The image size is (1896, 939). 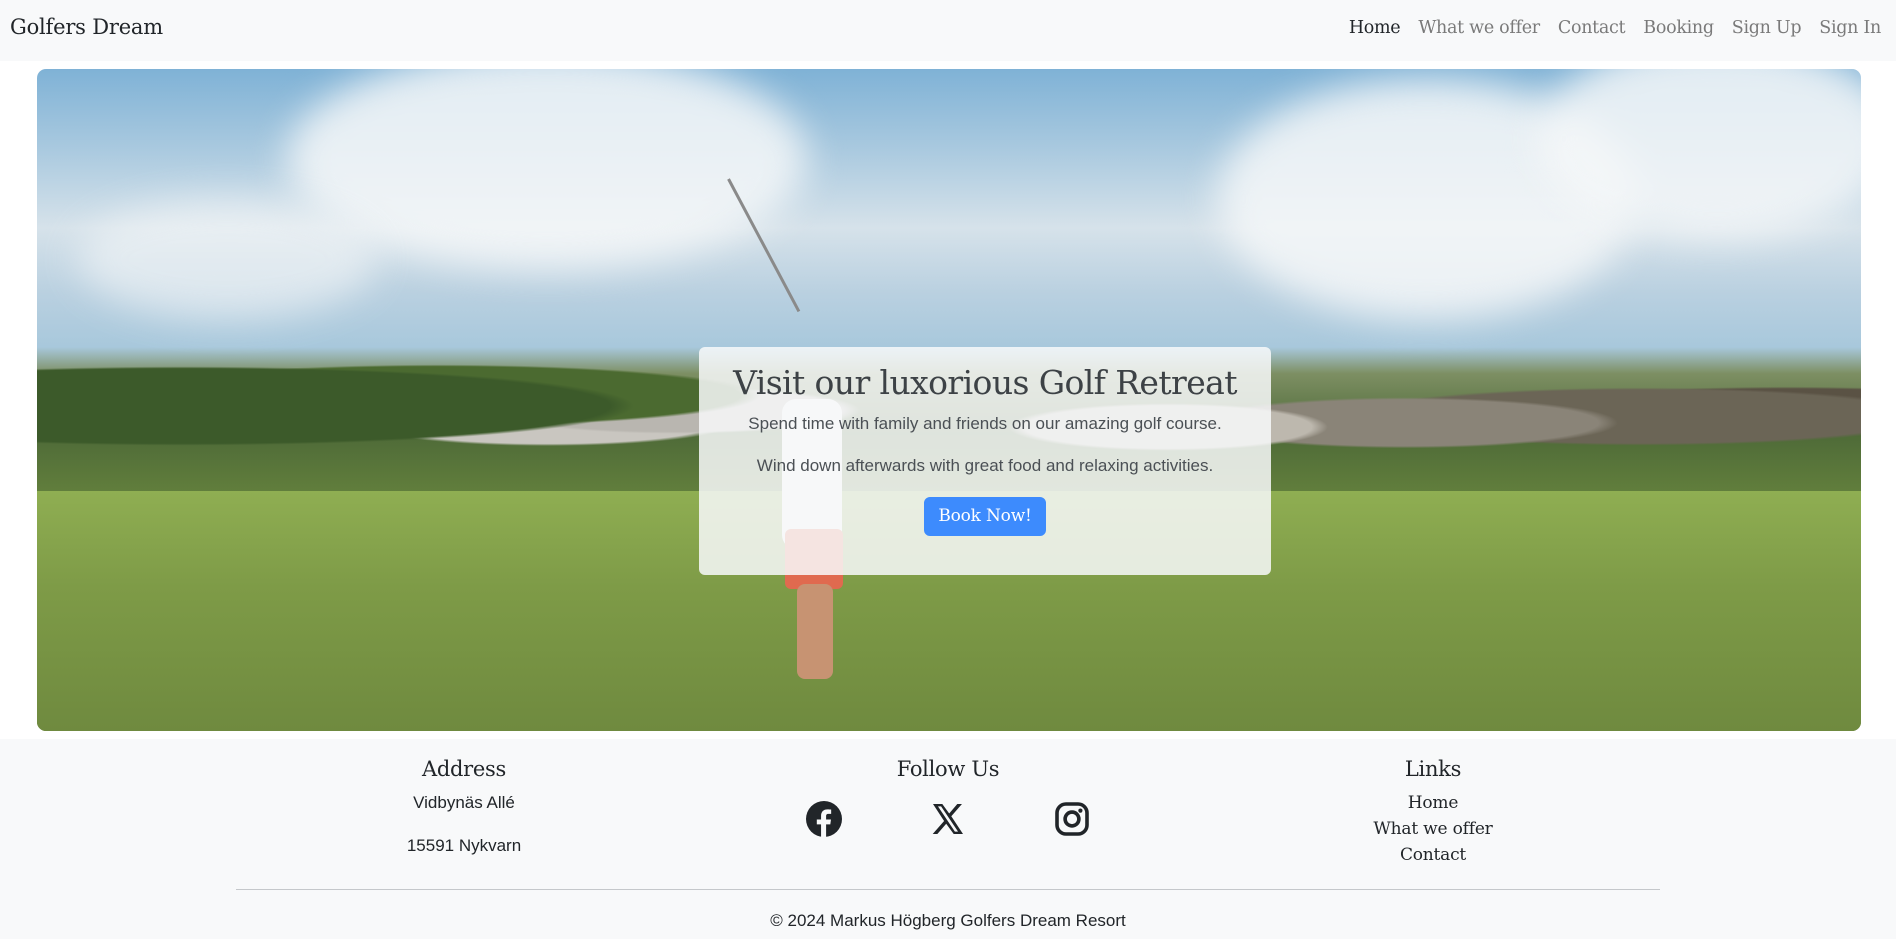 What do you see at coordinates (948, 797) in the screenshot?
I see `footer-follow: Follow Us` at bounding box center [948, 797].